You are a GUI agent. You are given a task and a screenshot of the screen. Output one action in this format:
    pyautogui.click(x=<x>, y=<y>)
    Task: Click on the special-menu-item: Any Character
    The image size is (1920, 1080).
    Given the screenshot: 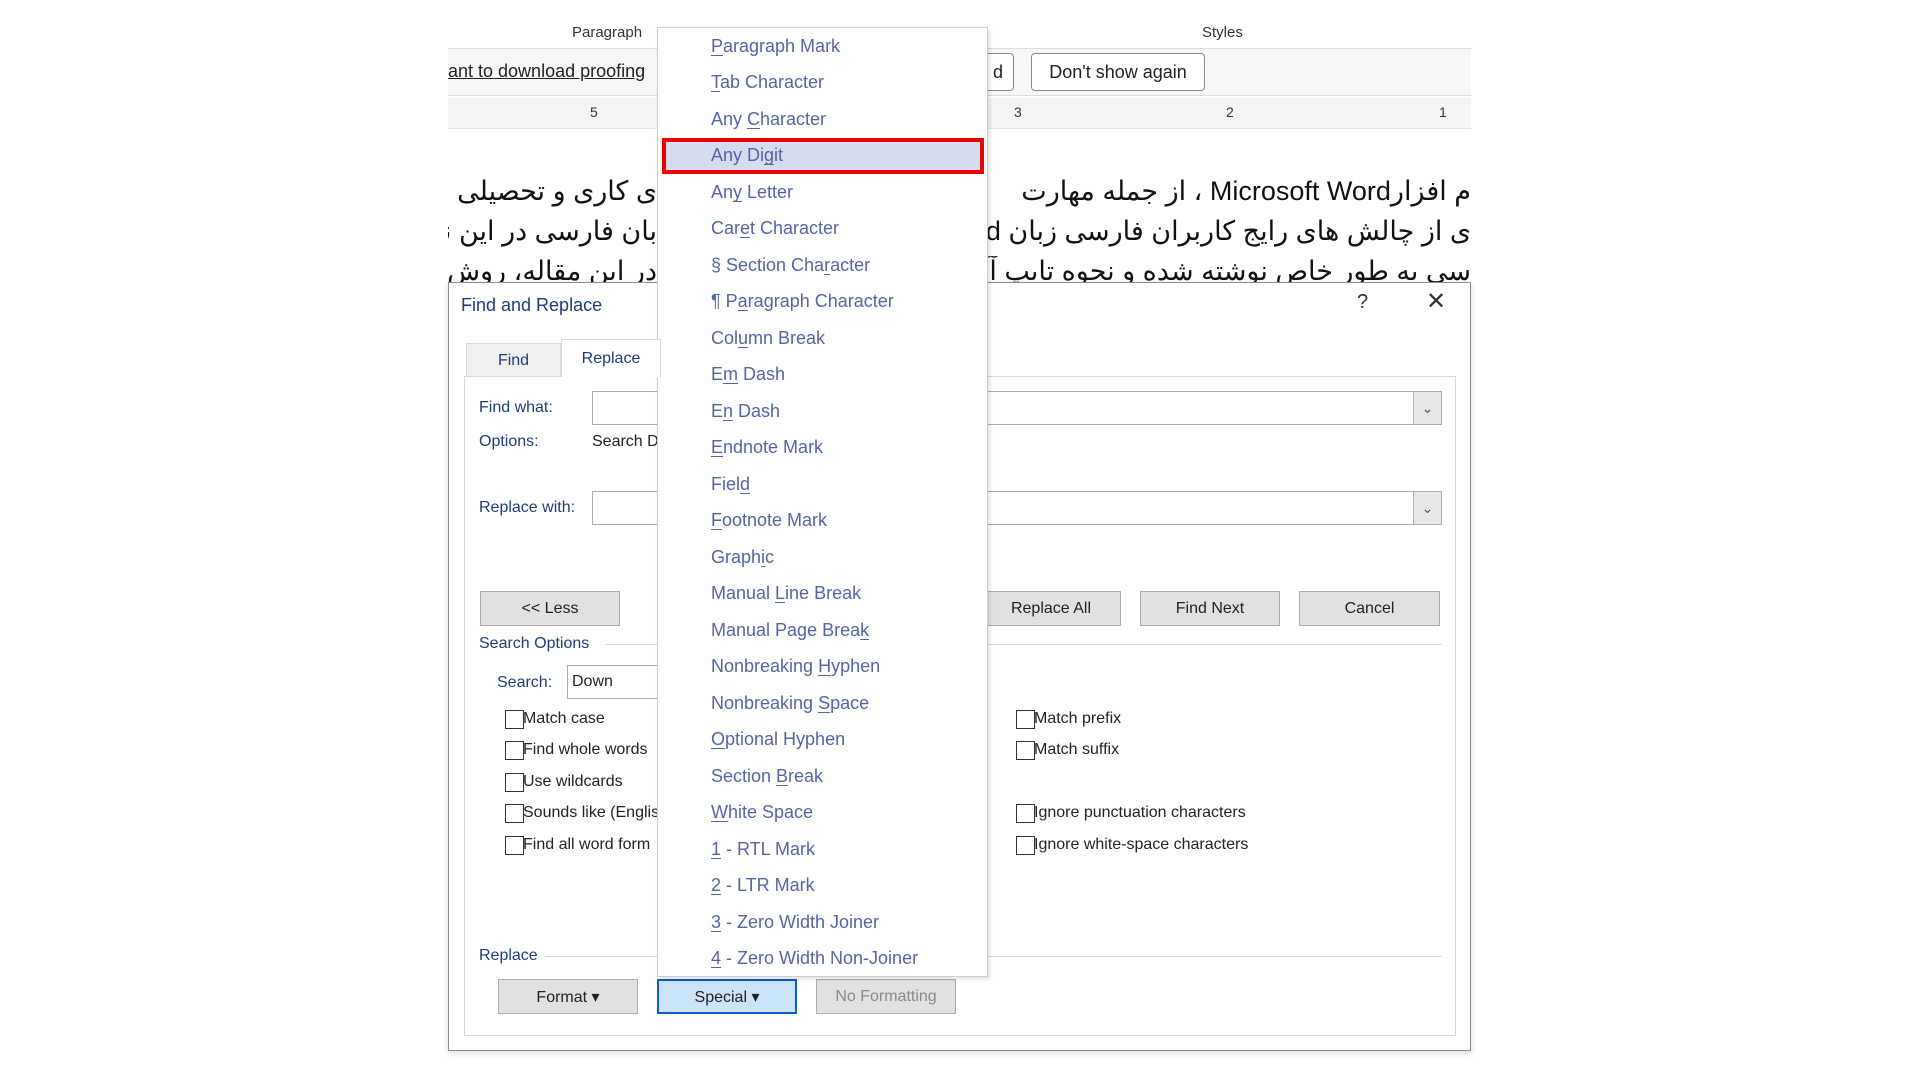 What is the action you would take?
    pyautogui.click(x=823, y=119)
    